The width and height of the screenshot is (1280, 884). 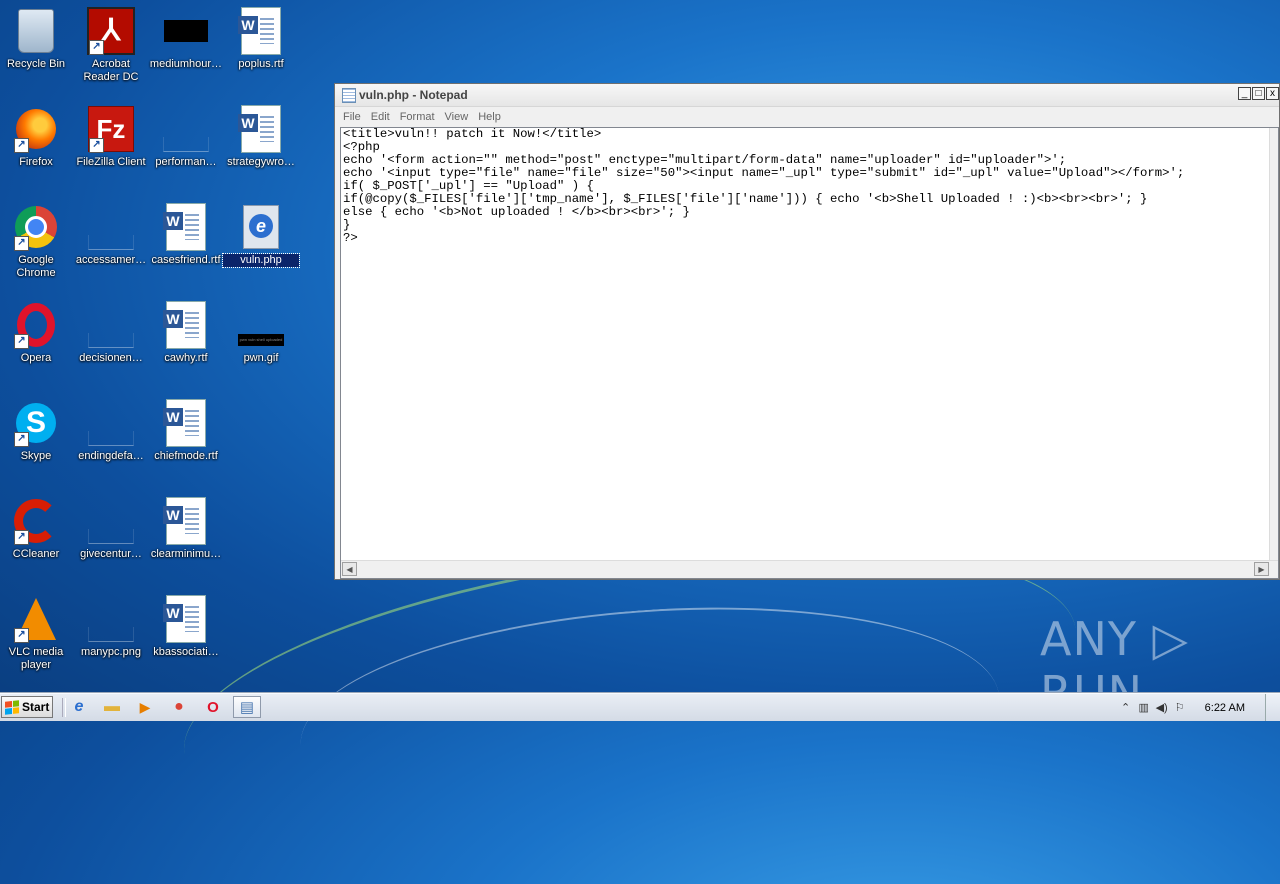 I want to click on desktop-icon-vlc-media-player: ↗ VLC media player, so click(x=37, y=633).